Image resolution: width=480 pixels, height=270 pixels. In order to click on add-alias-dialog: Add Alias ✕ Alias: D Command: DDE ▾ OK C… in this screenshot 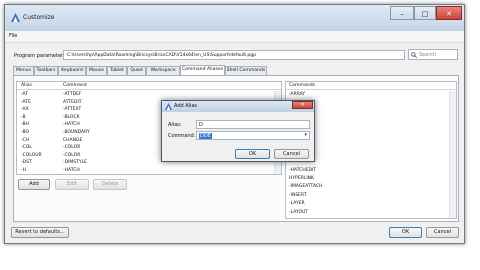, I will do `click(238, 131)`.